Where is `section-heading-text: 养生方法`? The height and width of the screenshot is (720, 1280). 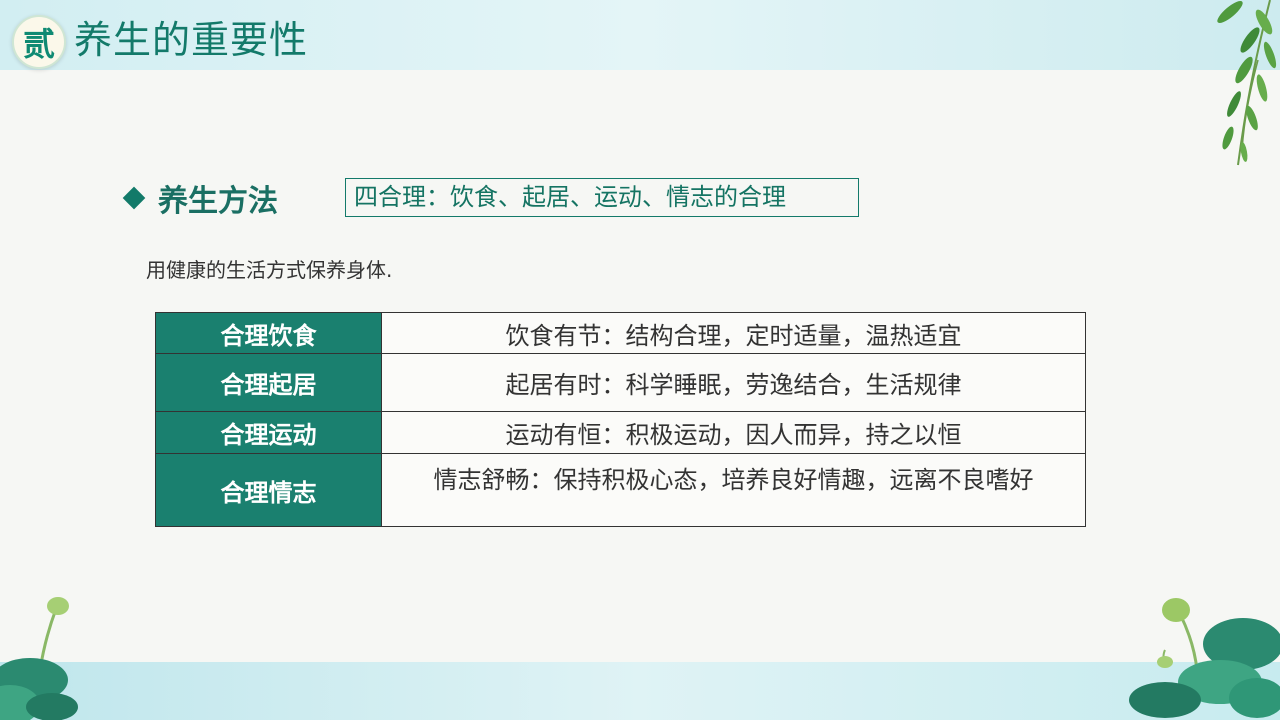 section-heading-text: 养生方法 is located at coordinates (218, 201).